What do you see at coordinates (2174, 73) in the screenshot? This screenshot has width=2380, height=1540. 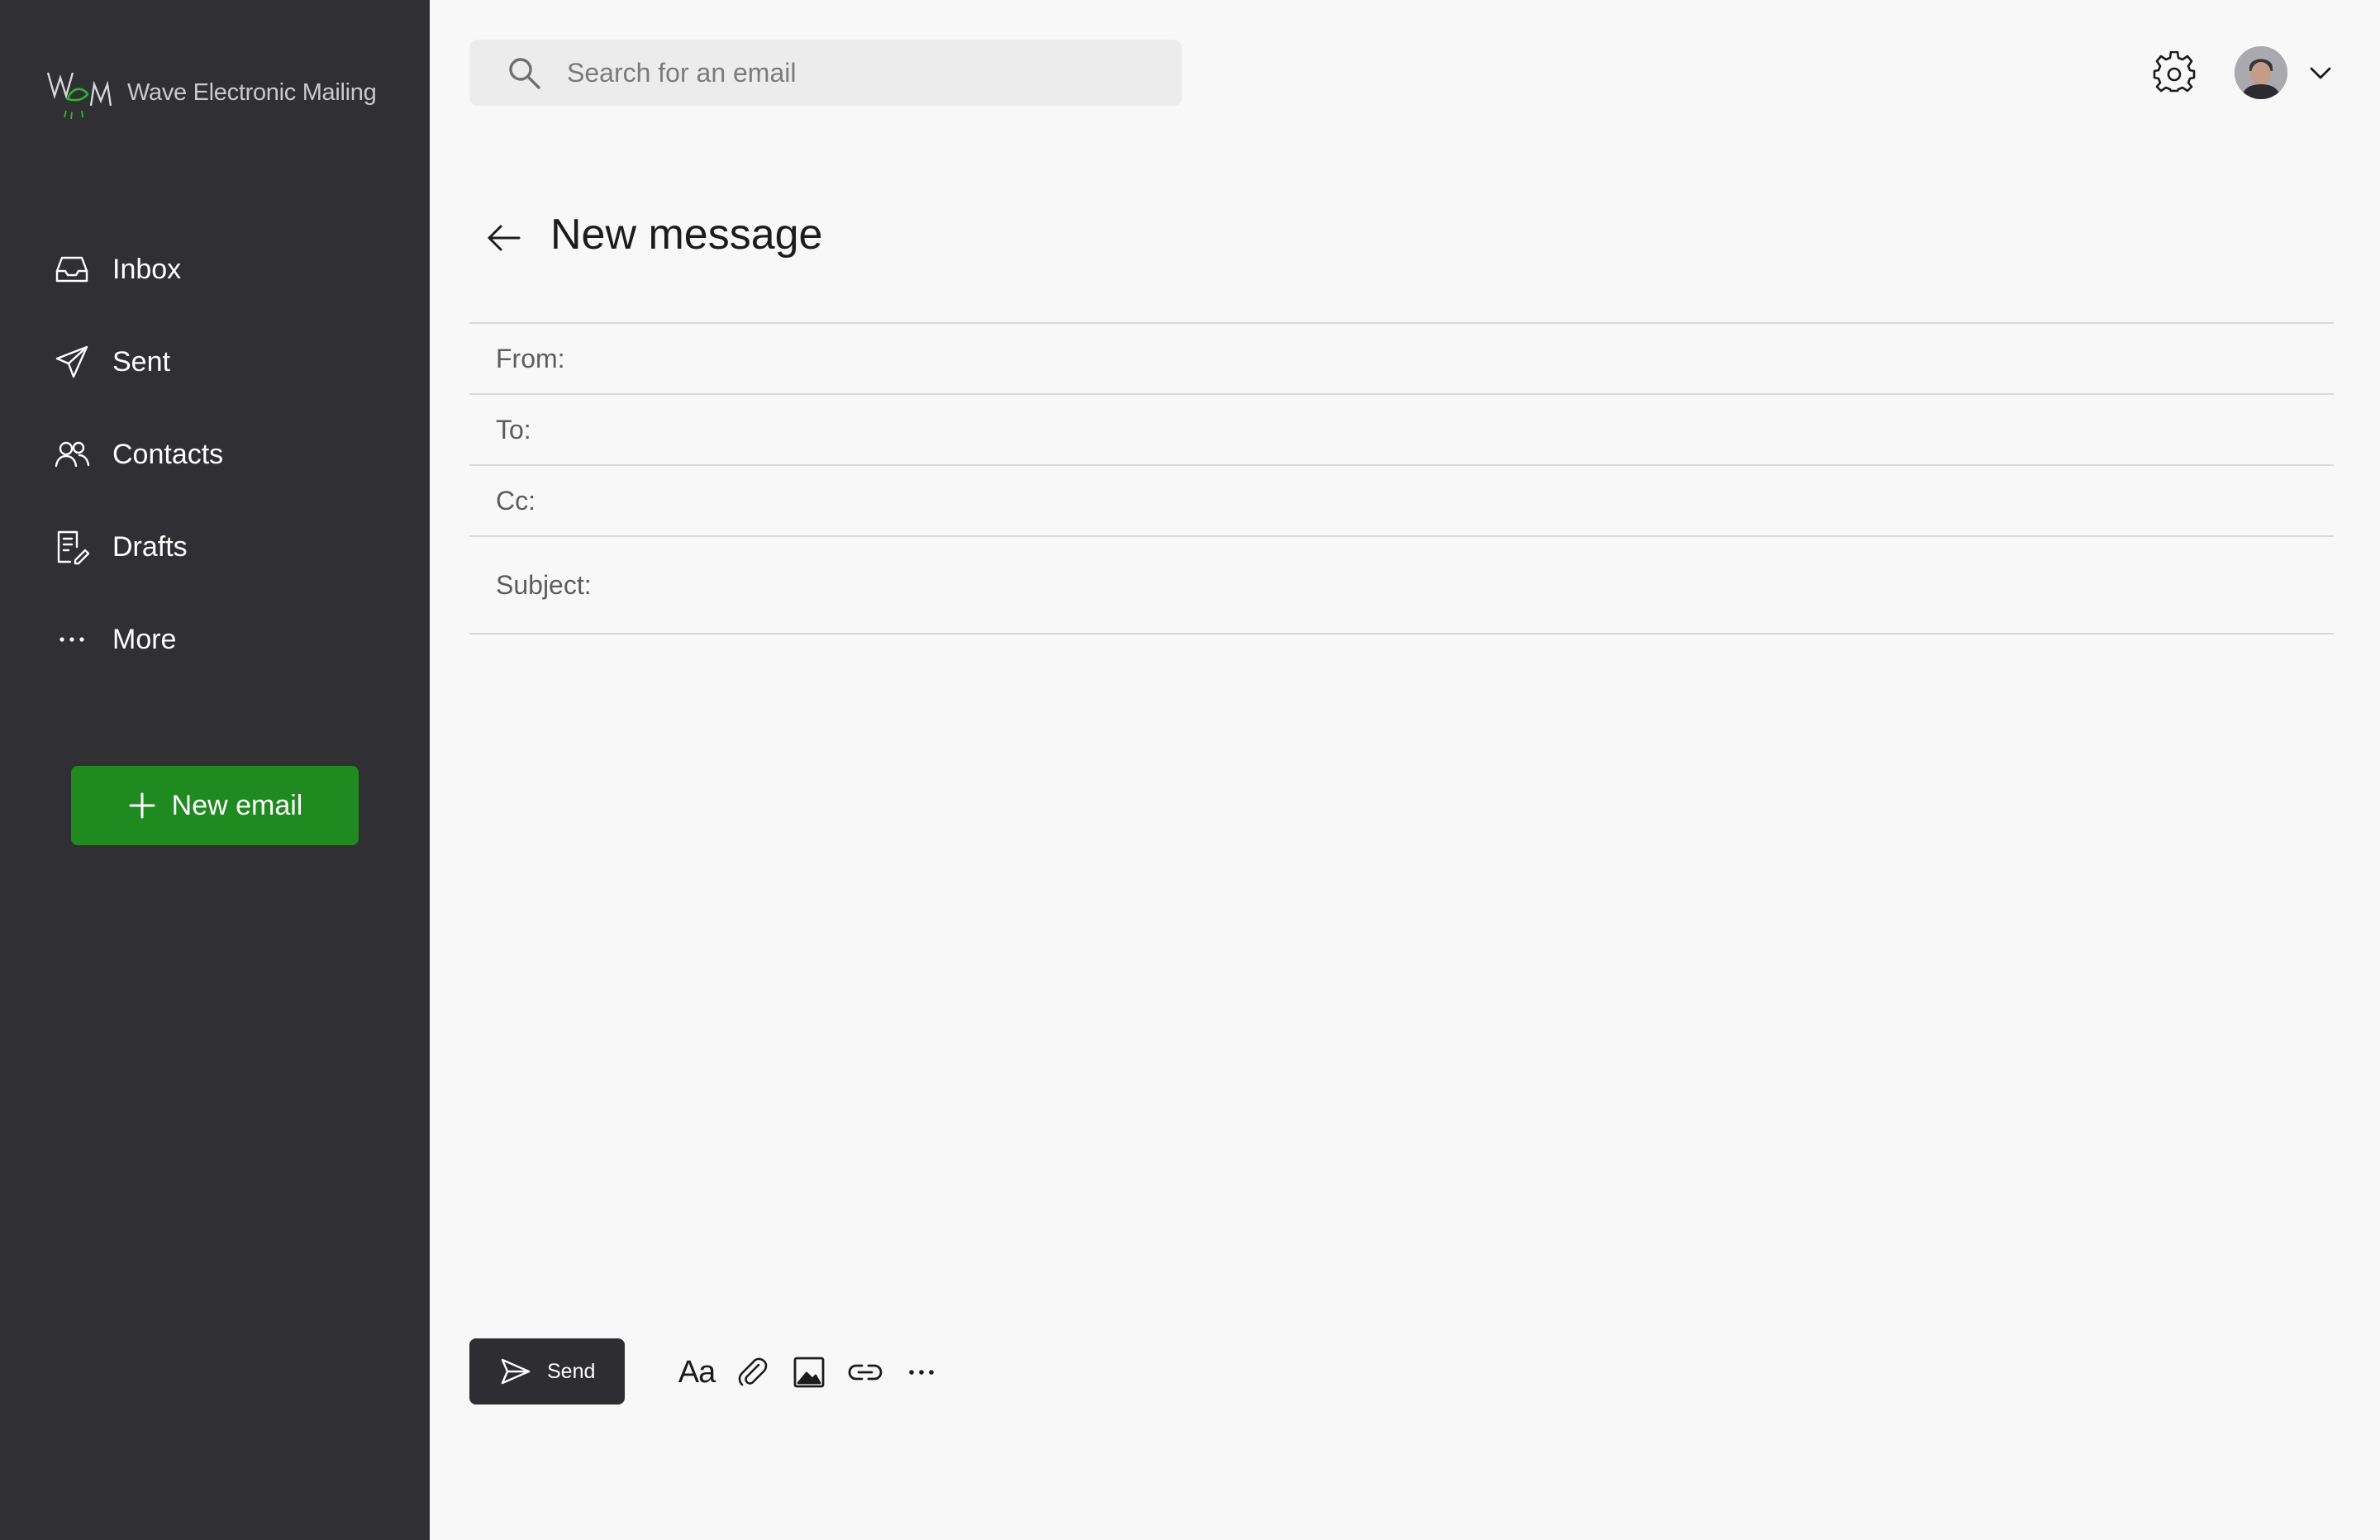 I see `gear-icon` at bounding box center [2174, 73].